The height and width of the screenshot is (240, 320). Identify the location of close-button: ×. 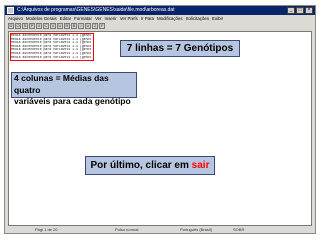
(309, 10).